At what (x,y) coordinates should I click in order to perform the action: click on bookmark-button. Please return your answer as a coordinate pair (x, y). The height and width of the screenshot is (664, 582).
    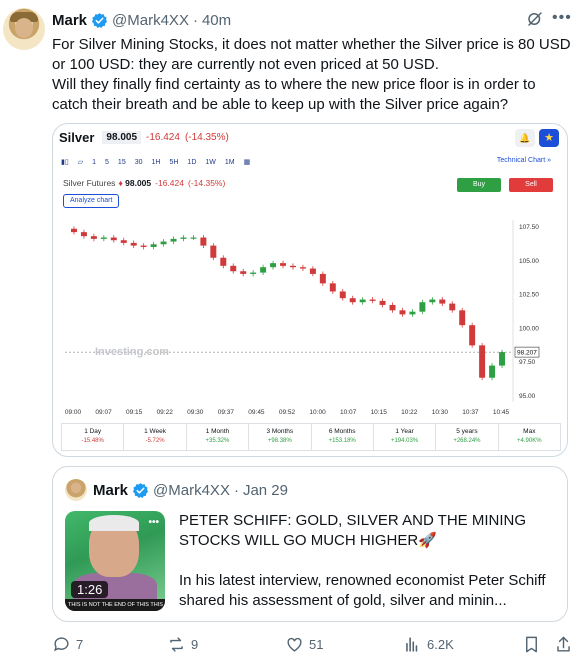
    Looking at the image, I should click on (534, 644).